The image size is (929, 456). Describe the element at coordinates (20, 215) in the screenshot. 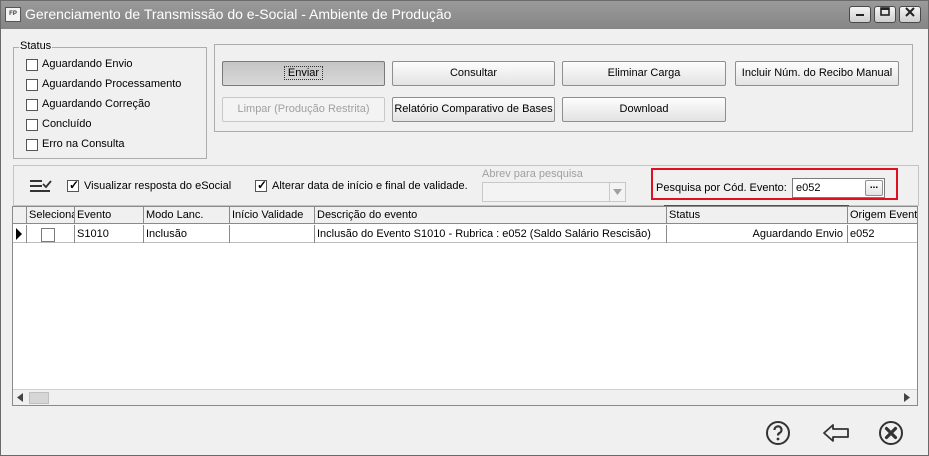

I see `row-indicator-header` at that location.